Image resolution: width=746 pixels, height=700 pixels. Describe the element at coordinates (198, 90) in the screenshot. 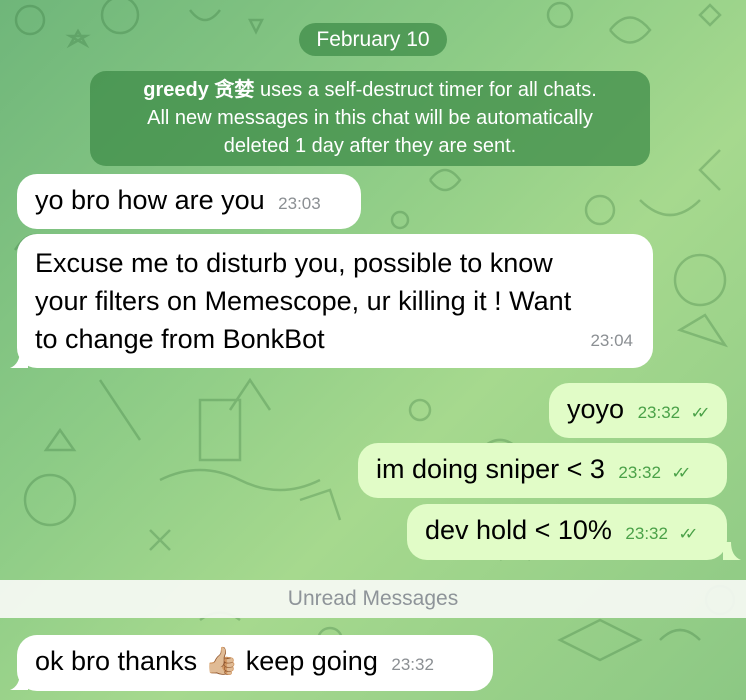

I see `service-sender-name: greedy 贪婪` at that location.